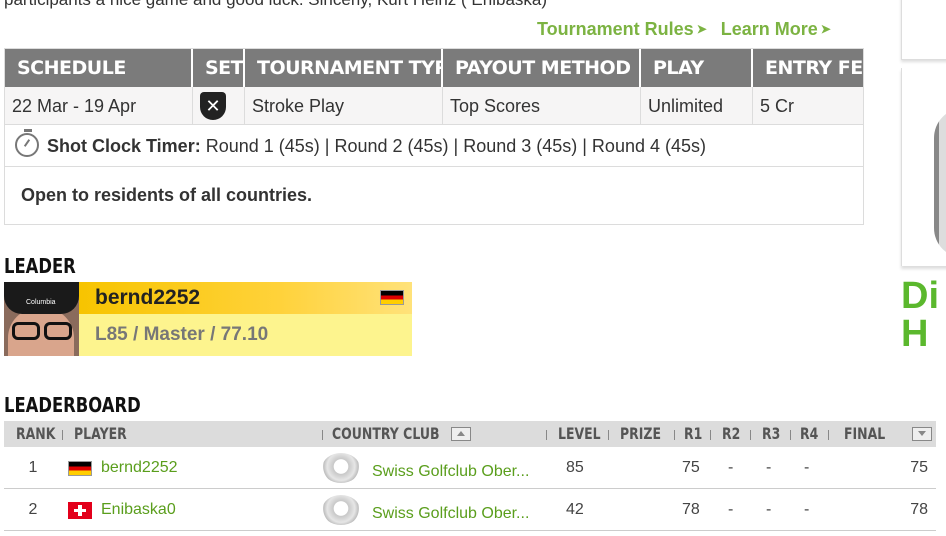 Image resolution: width=946 pixels, height=536 pixels. I want to click on leader-stats: L85 / Master / 77.10, so click(245, 335).